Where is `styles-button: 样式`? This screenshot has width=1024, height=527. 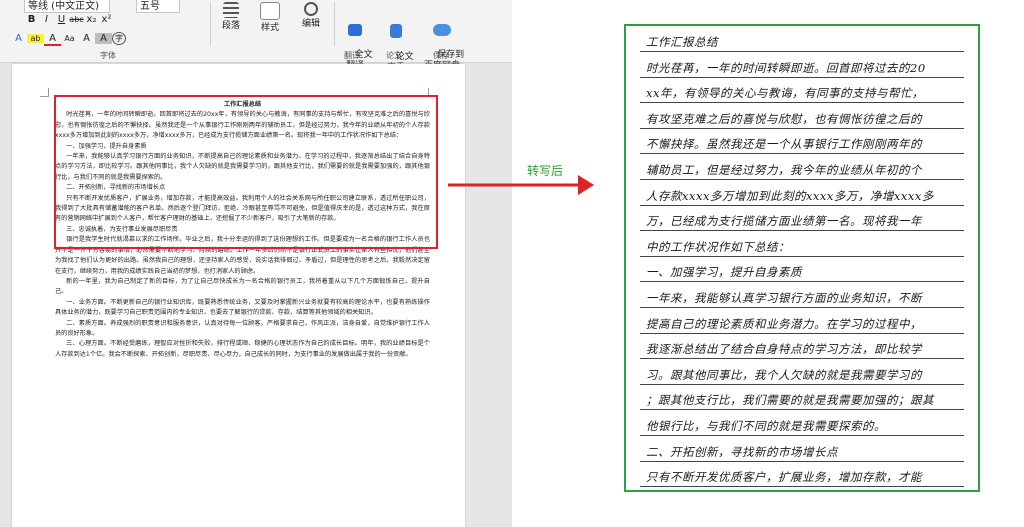 styles-button: 样式 is located at coordinates (270, 18).